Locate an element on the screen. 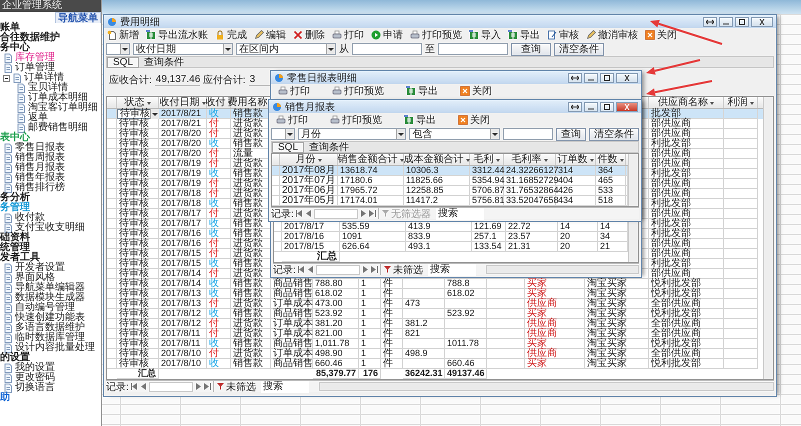  tree-item: 自动编号管理 is located at coordinates (50, 308).